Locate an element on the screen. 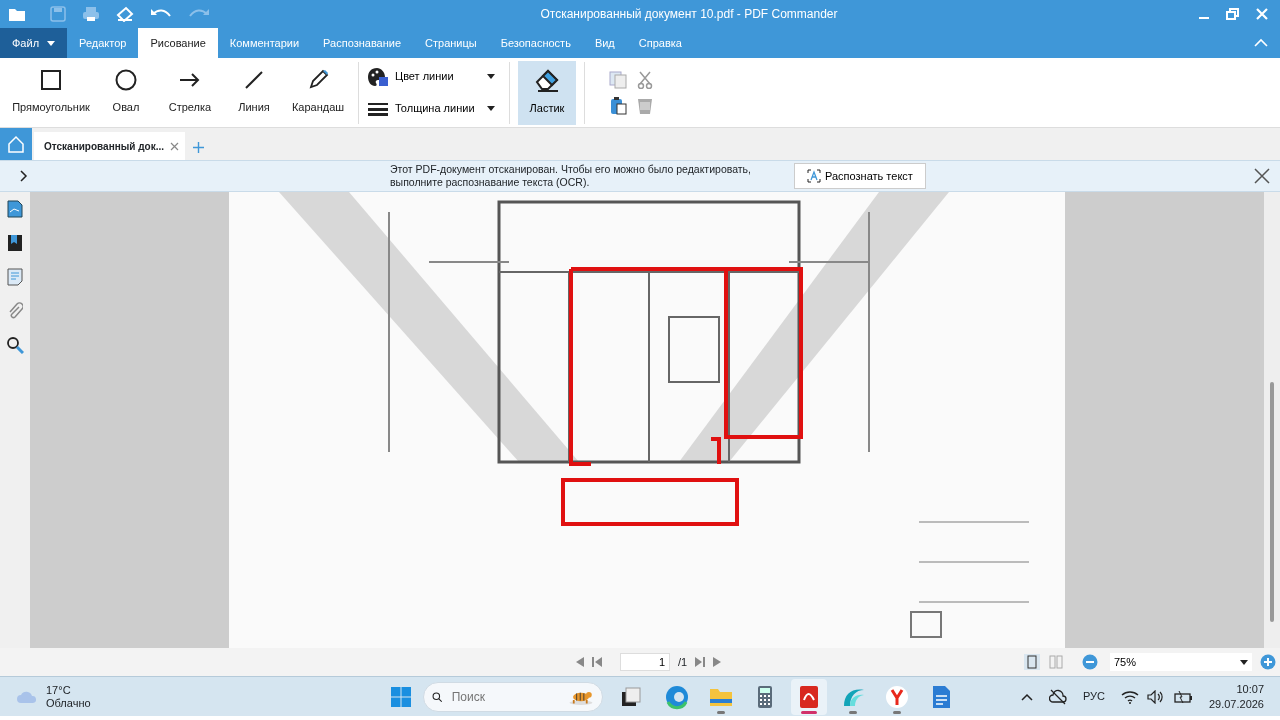 This screenshot has height=720, width=1280. zoom-out-icon is located at coordinates (1090, 662).